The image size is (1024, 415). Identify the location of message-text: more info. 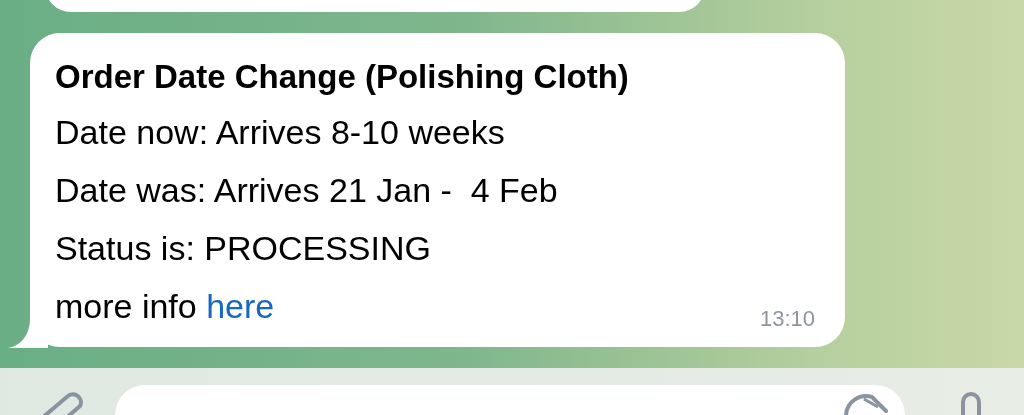
(126, 306).